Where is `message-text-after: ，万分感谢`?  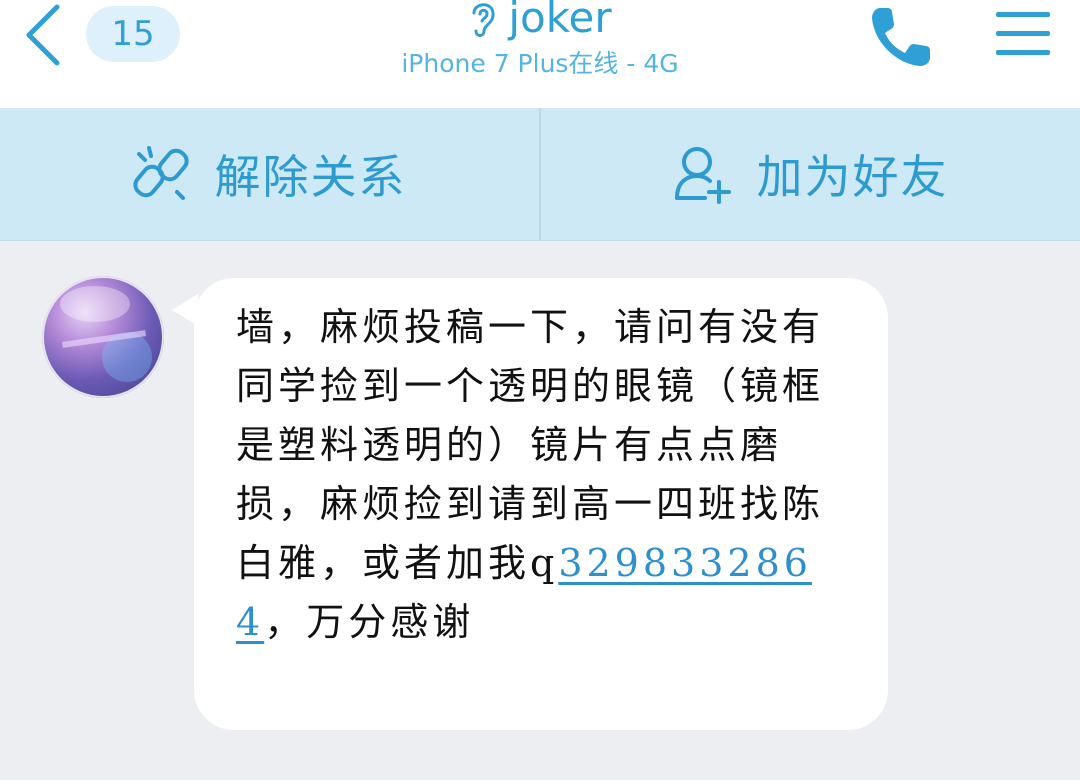 message-text-after: ，万分感谢 is located at coordinates (369, 622).